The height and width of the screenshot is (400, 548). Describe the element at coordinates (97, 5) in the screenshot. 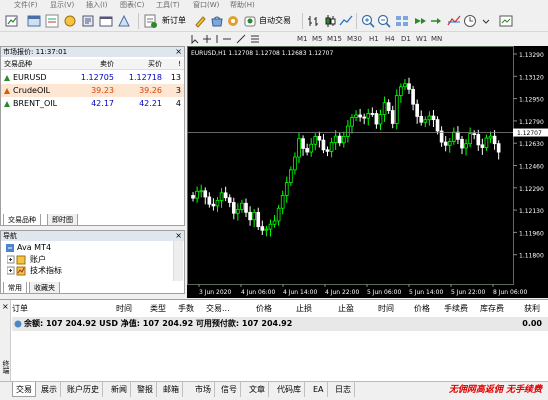

I see `menu-insert: 插入(I)` at that location.